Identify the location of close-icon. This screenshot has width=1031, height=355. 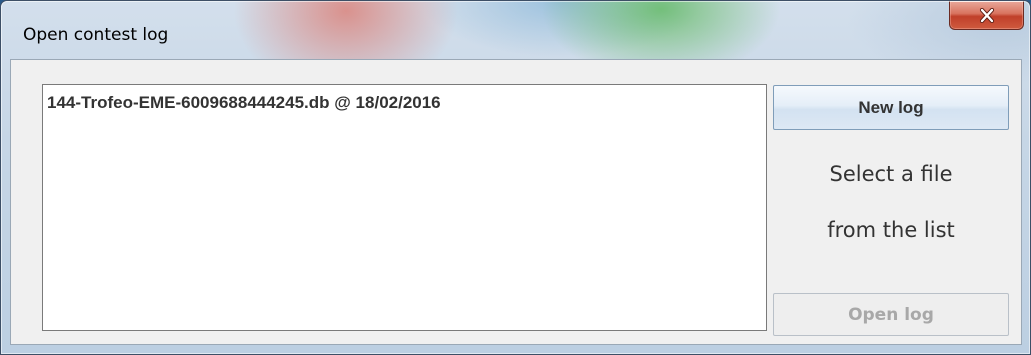
(987, 15).